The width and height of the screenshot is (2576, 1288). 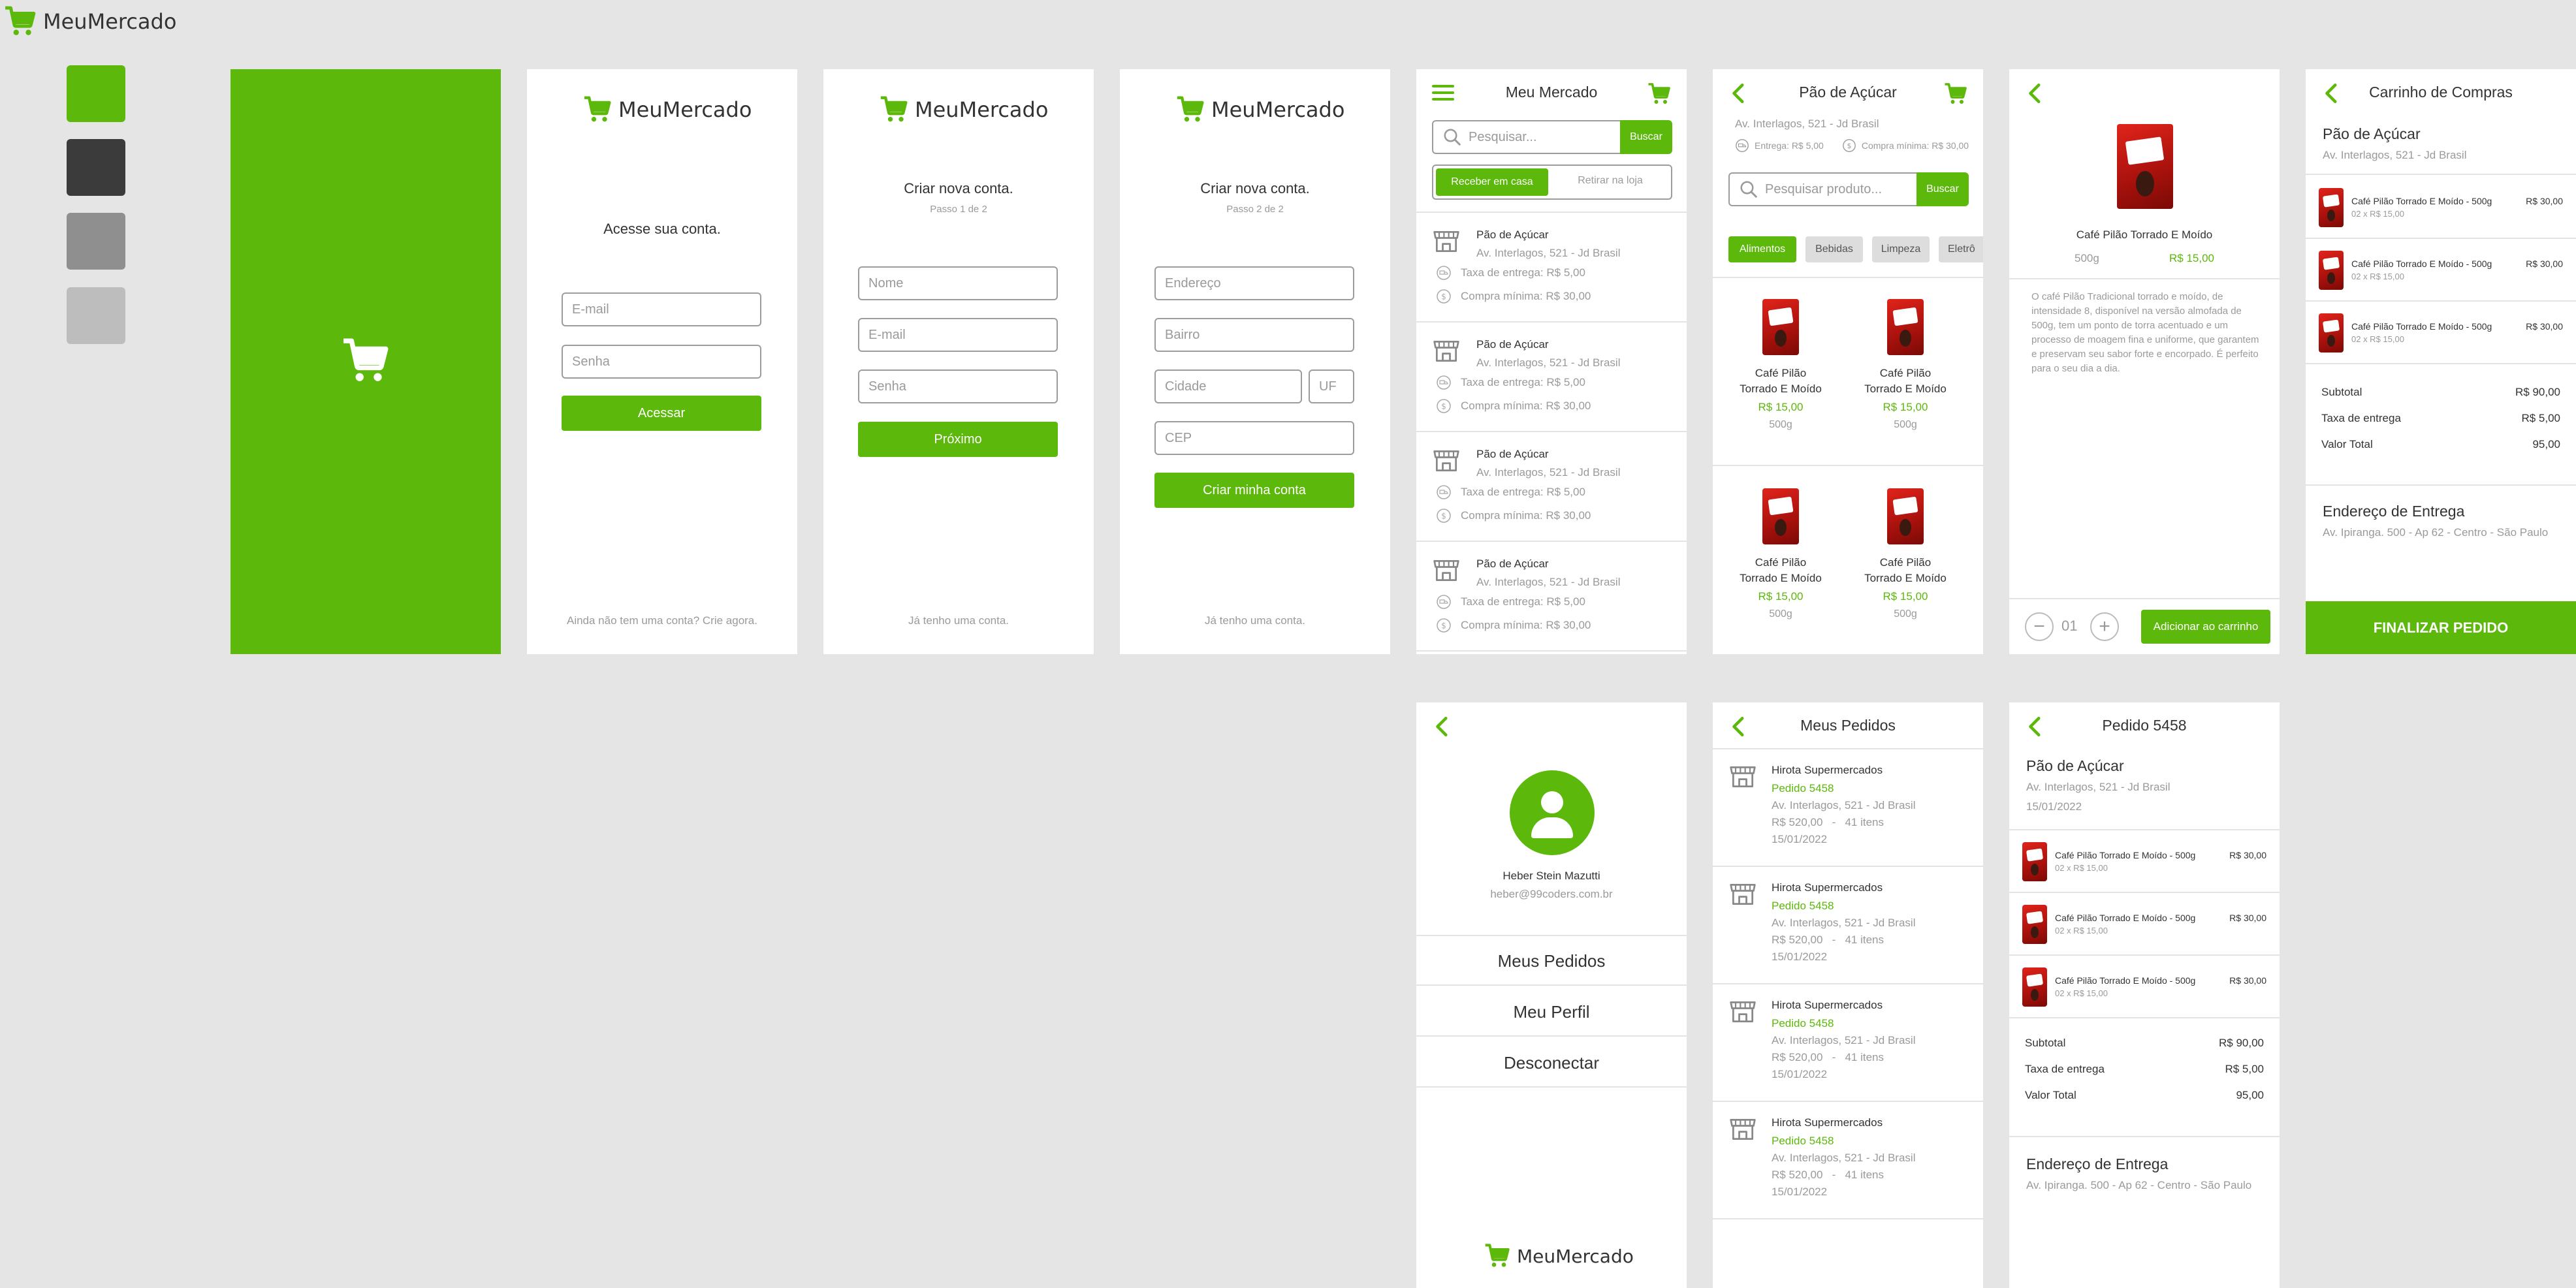 I want to click on total-value: 95,00, so click(x=2250, y=1095).